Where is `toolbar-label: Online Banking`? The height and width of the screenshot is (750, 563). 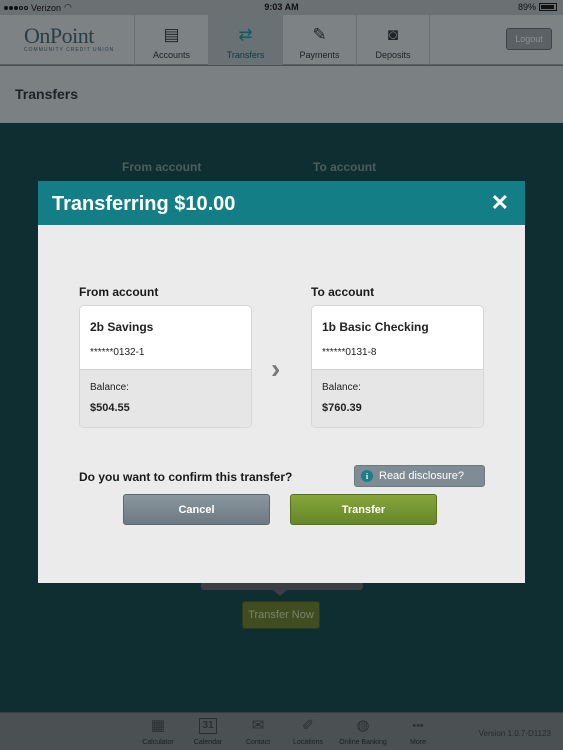
toolbar-label: Online Banking is located at coordinates (363, 742).